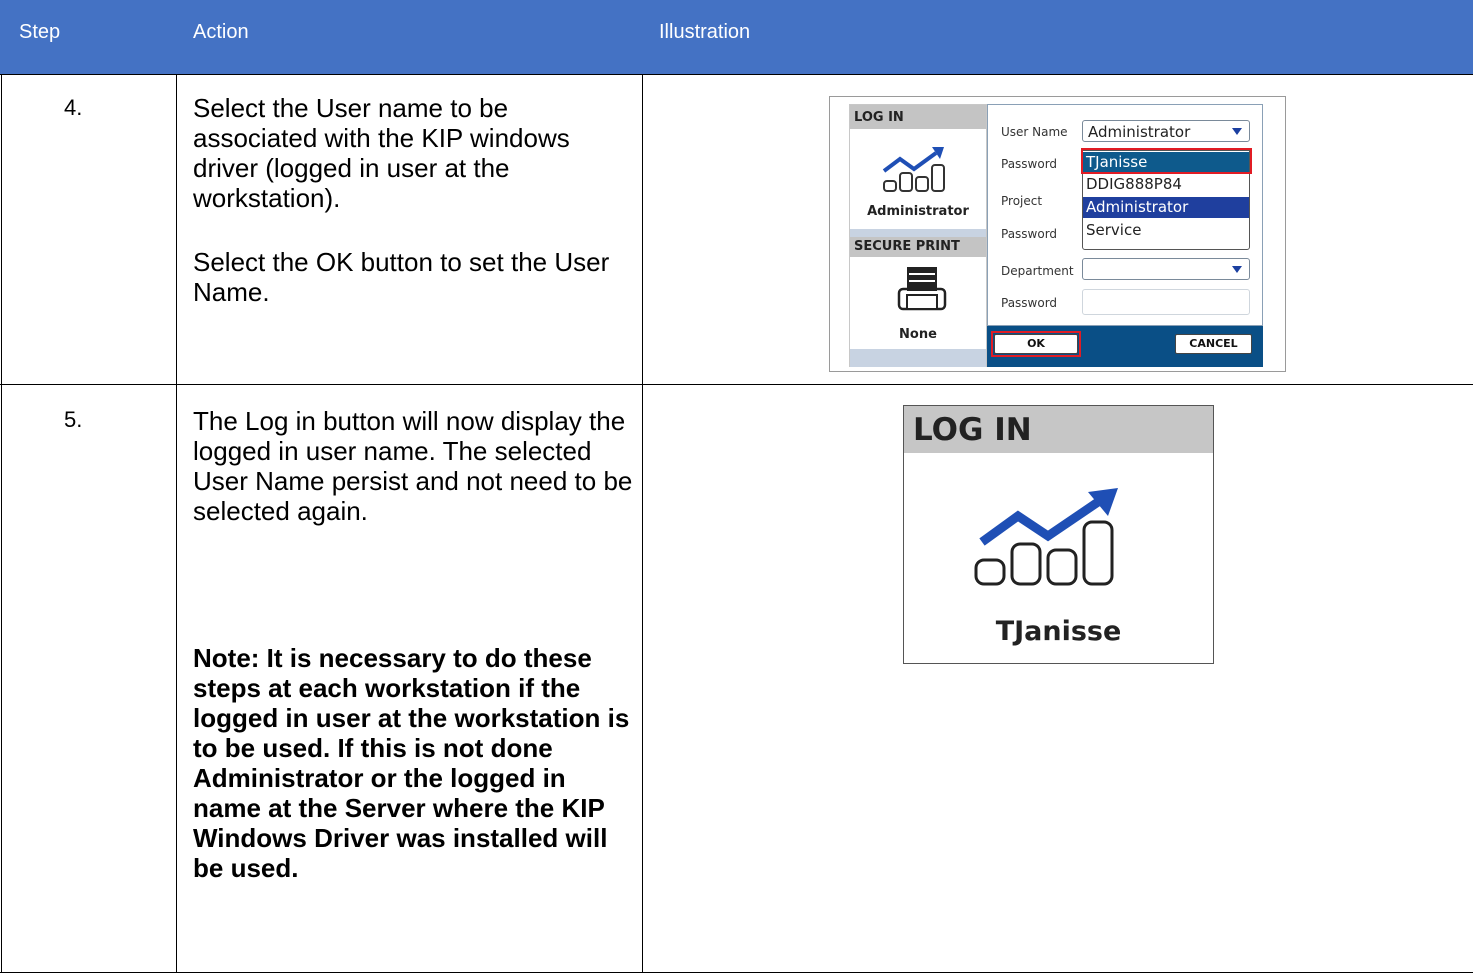  I want to click on department-select, so click(1166, 269).